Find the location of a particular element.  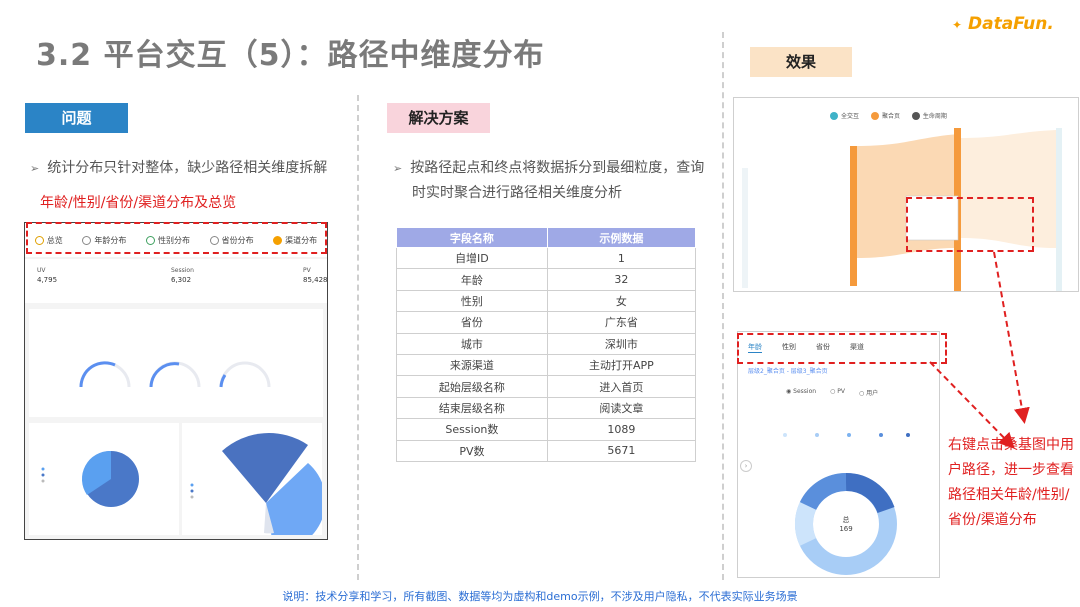

table-cell: 女 is located at coordinates (621, 301).